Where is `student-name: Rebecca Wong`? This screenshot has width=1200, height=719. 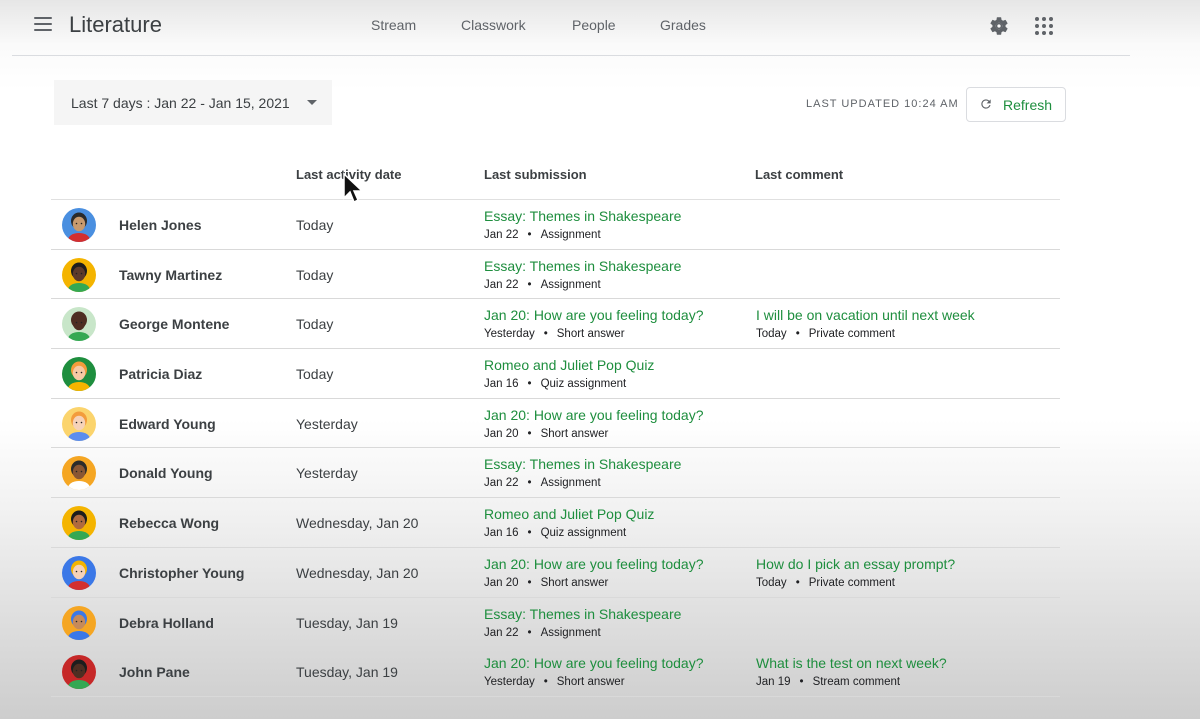
student-name: Rebecca Wong is located at coordinates (169, 523).